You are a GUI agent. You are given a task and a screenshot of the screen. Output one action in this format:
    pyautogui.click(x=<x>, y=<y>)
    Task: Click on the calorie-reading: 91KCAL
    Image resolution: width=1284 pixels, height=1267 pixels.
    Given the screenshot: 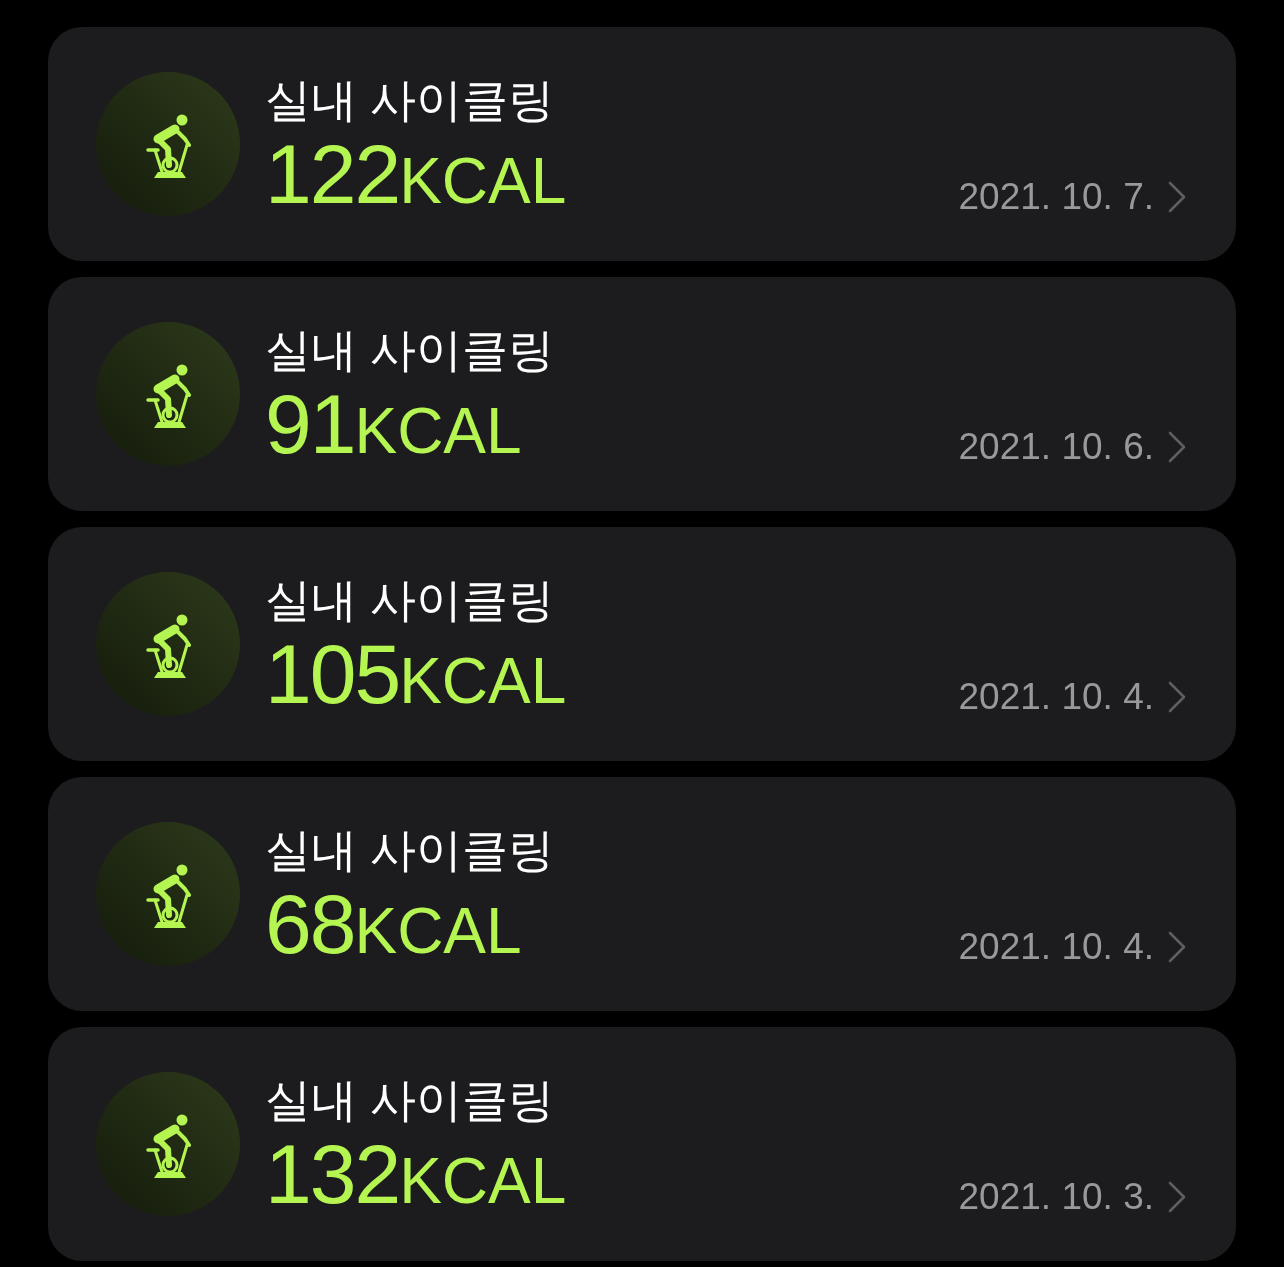 What is the action you would take?
    pyautogui.click(x=394, y=424)
    